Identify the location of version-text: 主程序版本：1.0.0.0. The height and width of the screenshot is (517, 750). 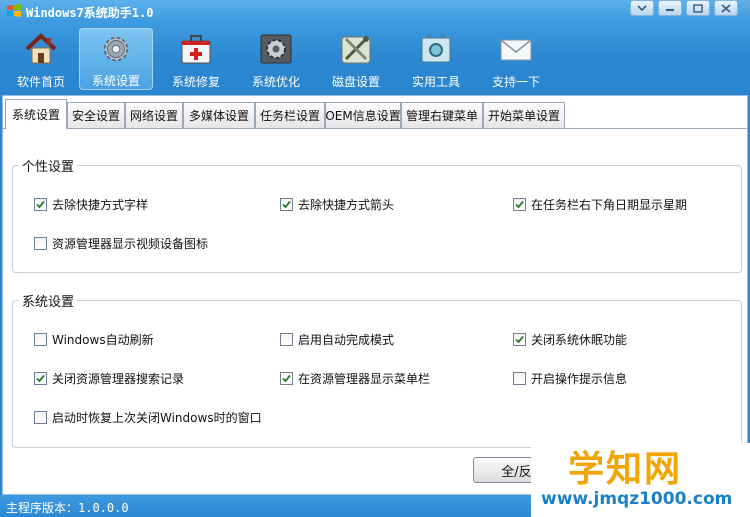
(67, 508).